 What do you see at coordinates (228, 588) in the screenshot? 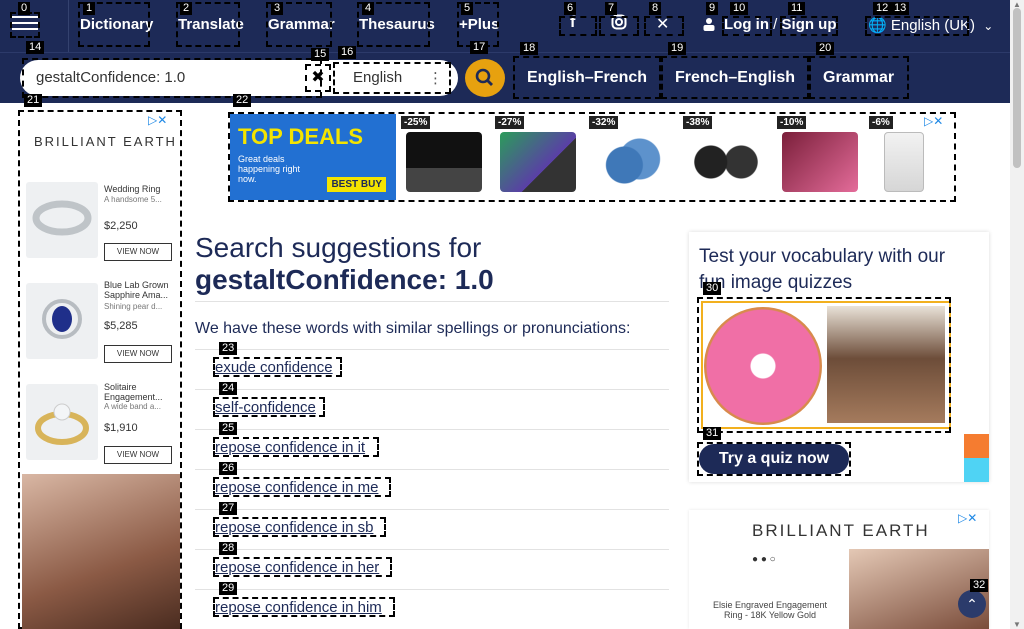
I see `badge: 29` at bounding box center [228, 588].